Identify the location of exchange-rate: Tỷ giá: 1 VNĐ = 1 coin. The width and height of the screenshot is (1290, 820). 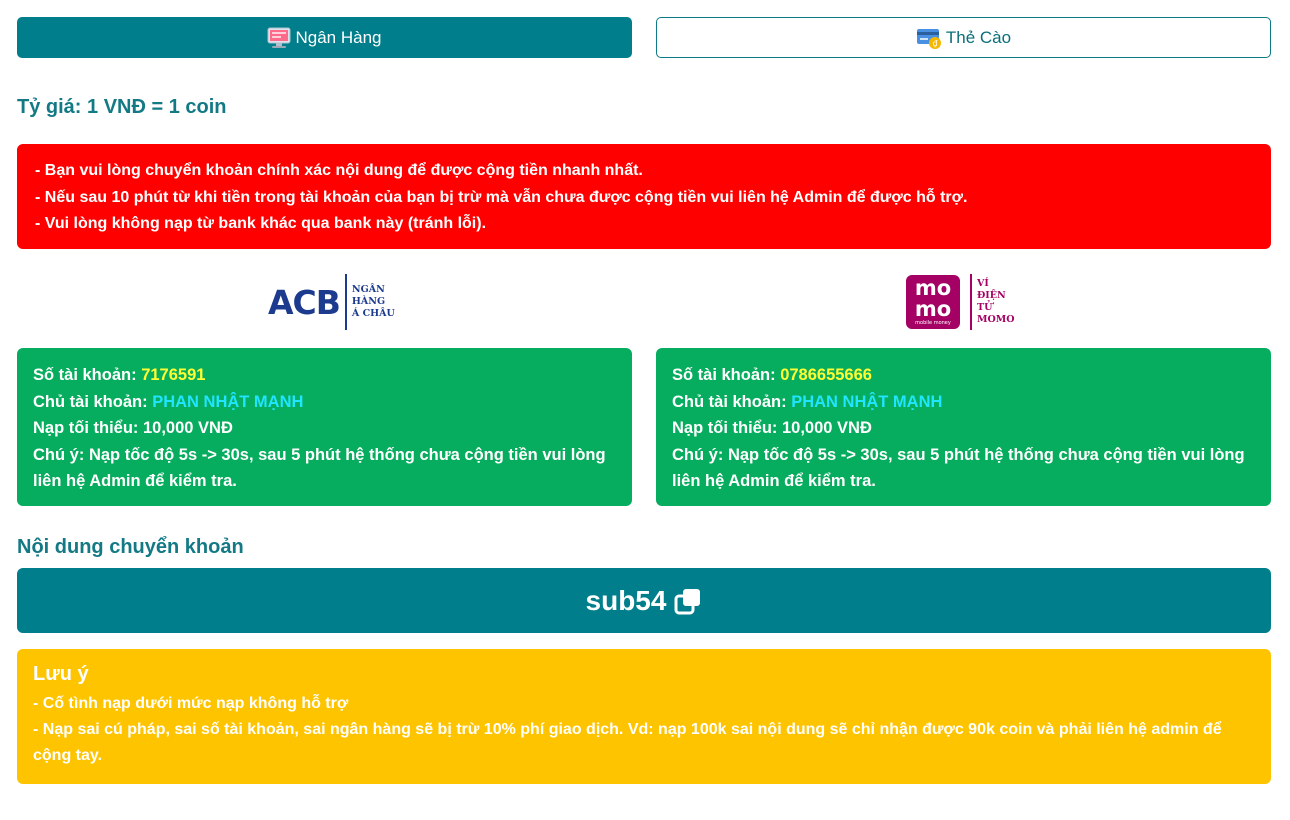
(122, 107).